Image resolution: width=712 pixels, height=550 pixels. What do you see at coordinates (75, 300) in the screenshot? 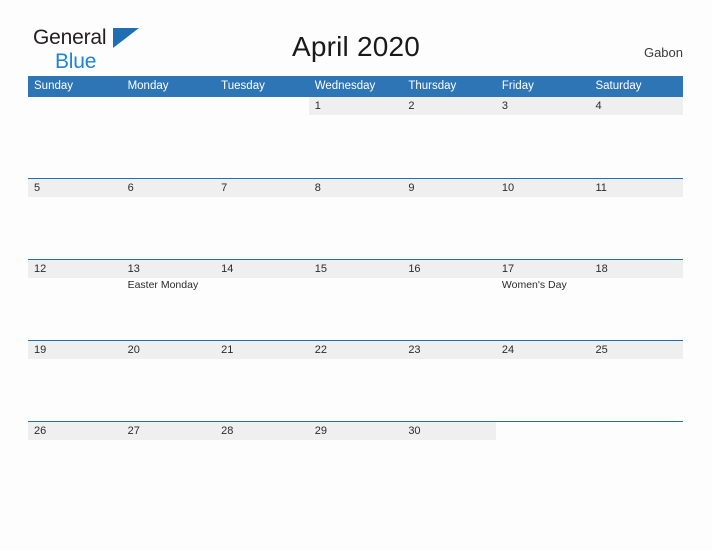
I see `calendar-day-cell: 12` at bounding box center [75, 300].